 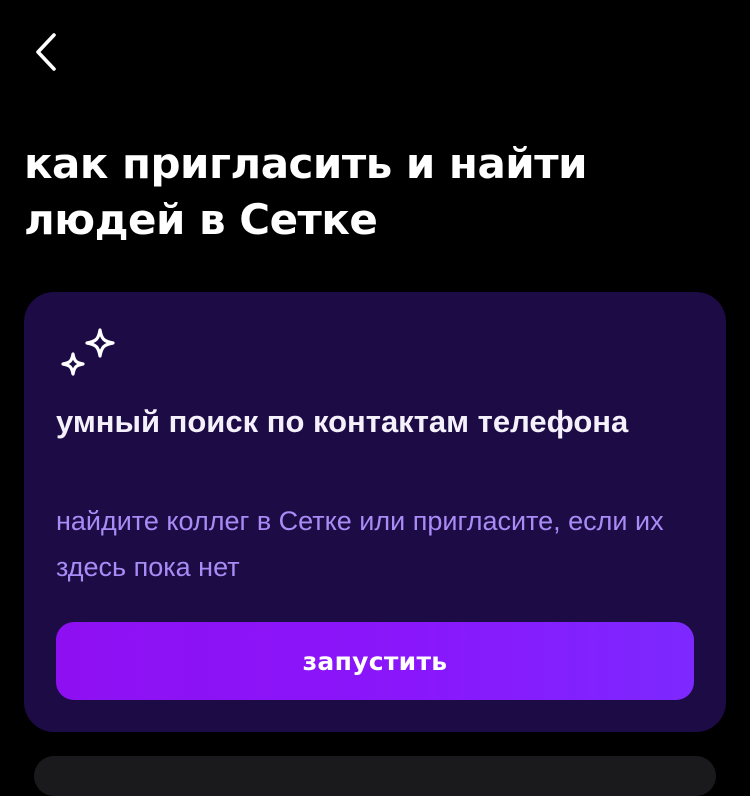 I want to click on card-title: умный поиск по контактам телефона, so click(x=342, y=421).